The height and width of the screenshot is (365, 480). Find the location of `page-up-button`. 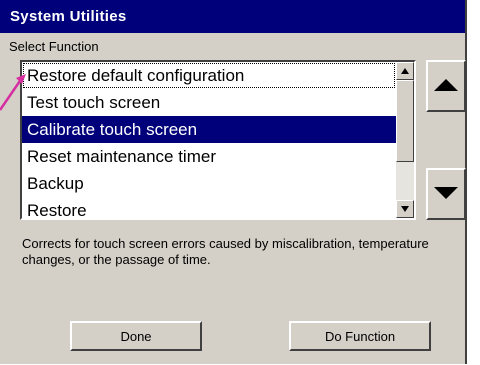

page-up-button is located at coordinates (446, 86).